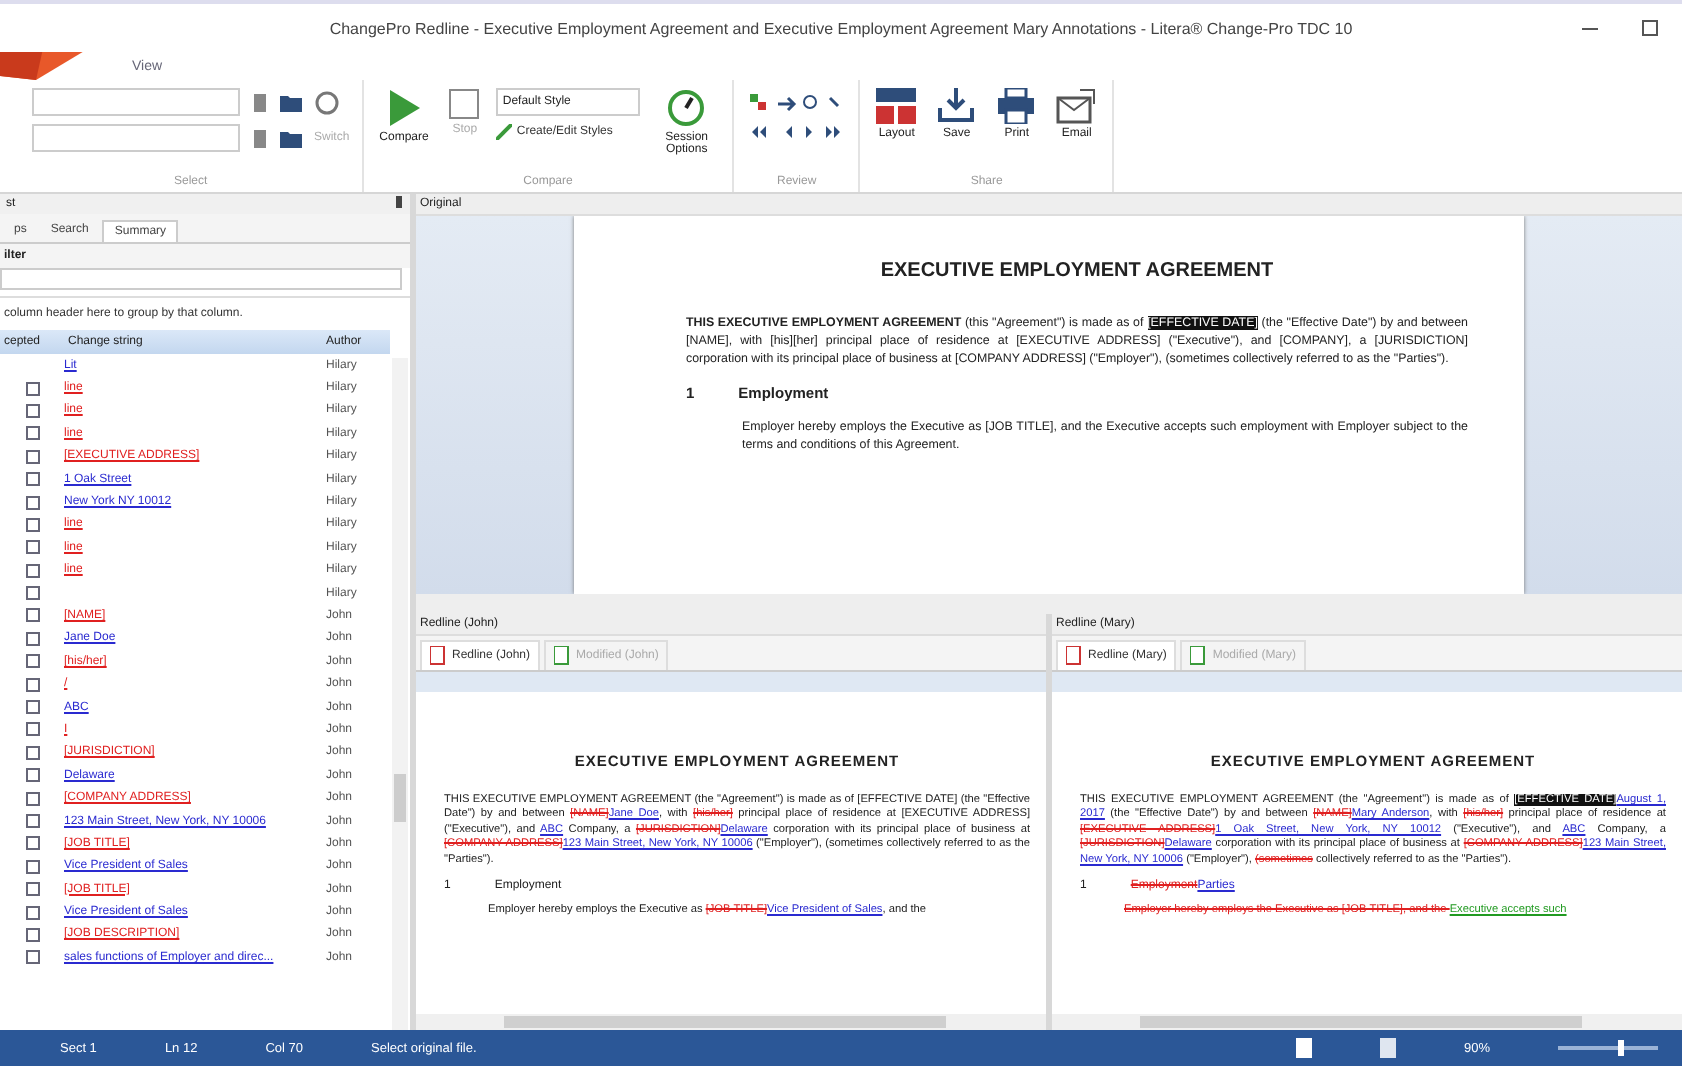  What do you see at coordinates (956, 106) in the screenshot?
I see `download-icon` at bounding box center [956, 106].